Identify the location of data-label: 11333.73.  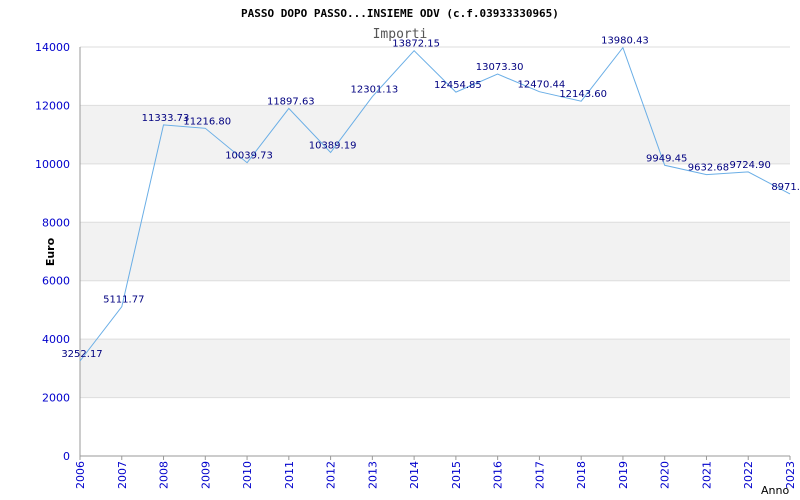
(166, 118).